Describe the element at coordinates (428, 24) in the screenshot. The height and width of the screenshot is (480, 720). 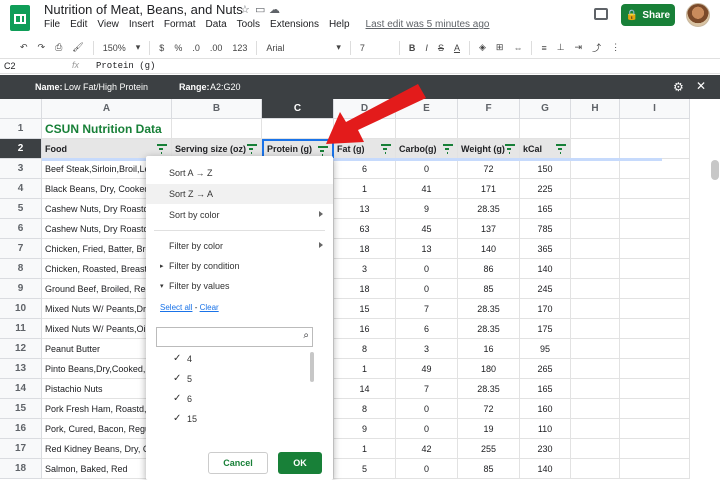
I see `last-edit-link: Last edit was 5 minutes ago` at that location.